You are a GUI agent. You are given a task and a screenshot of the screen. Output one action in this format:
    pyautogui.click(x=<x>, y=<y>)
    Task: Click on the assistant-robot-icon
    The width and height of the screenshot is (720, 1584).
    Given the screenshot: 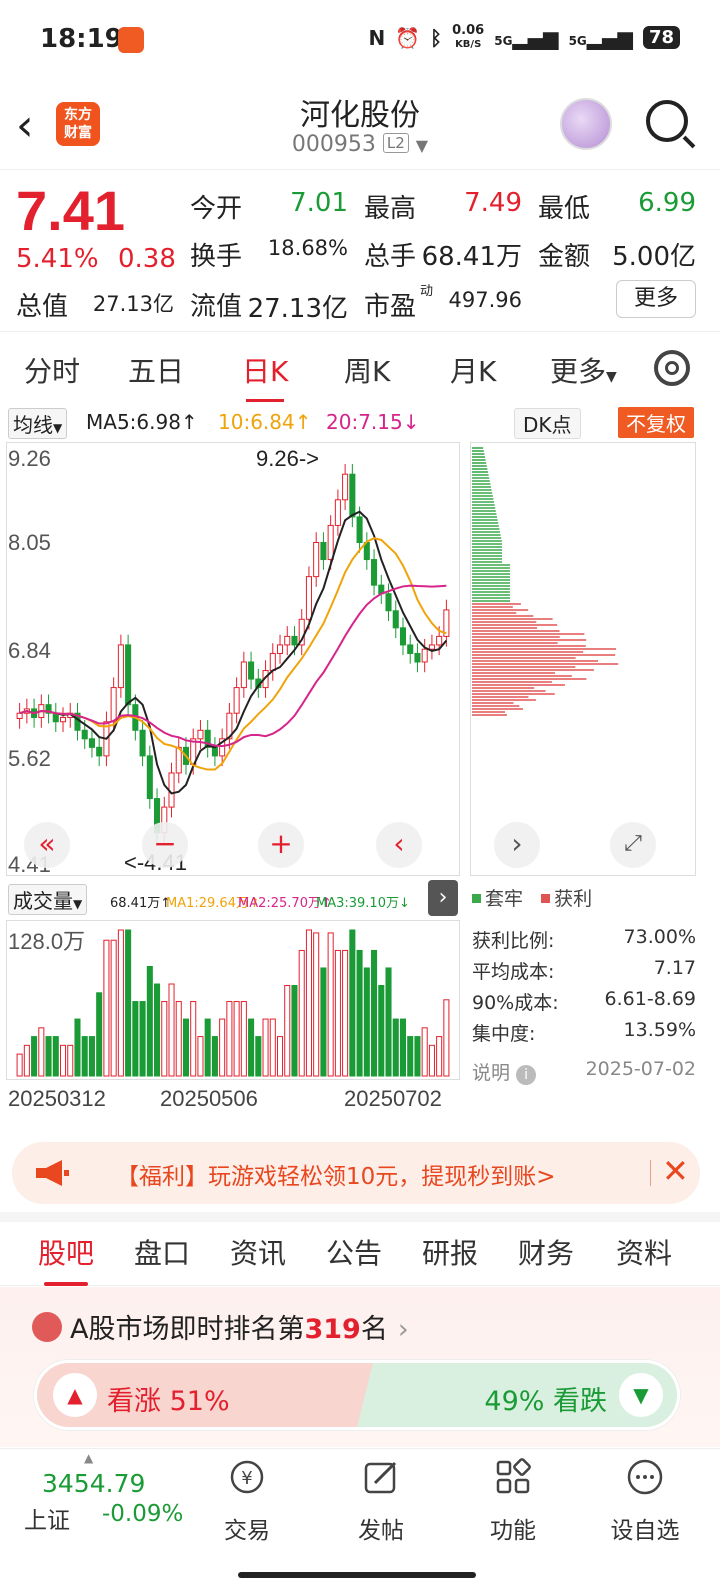 What is the action you would take?
    pyautogui.click(x=586, y=124)
    